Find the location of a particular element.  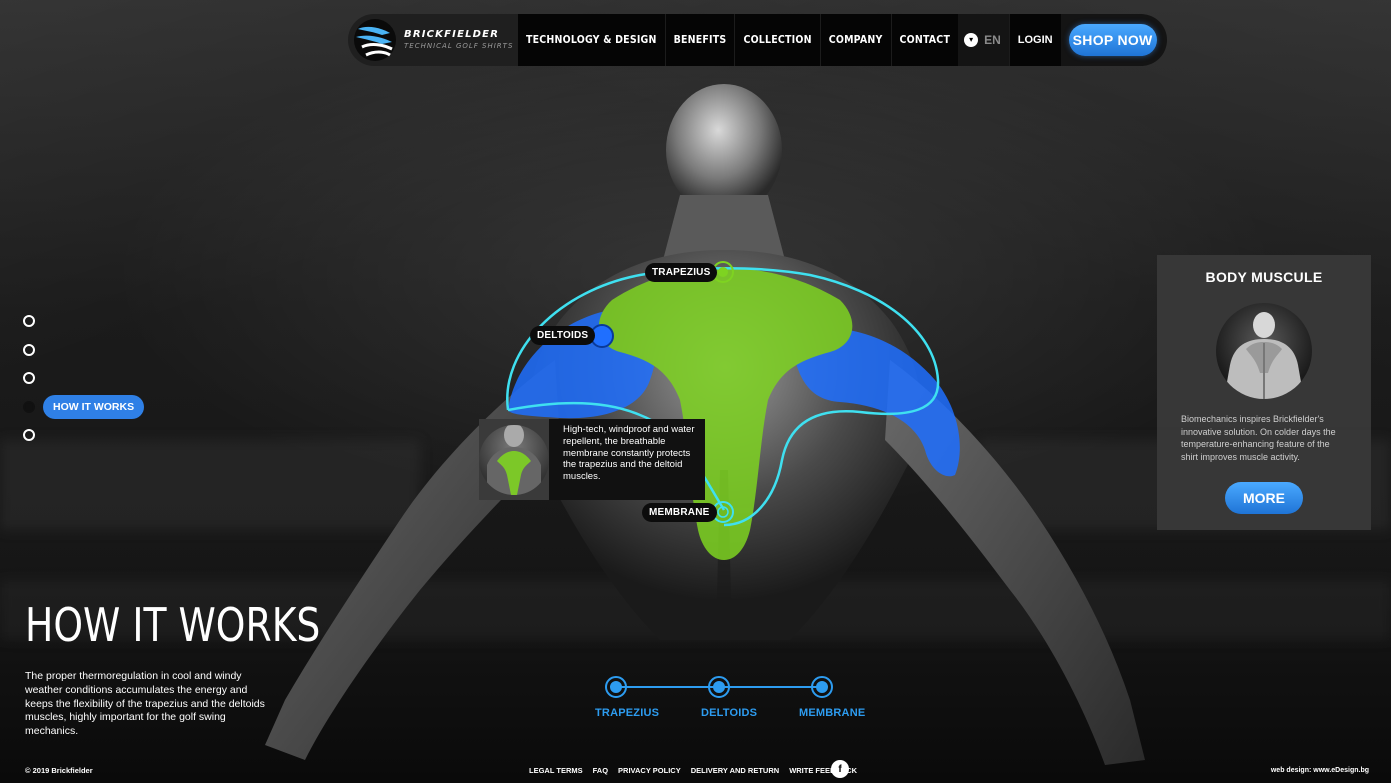

footer-link-legal-terms: LEGAL TERMS is located at coordinates (556, 770).